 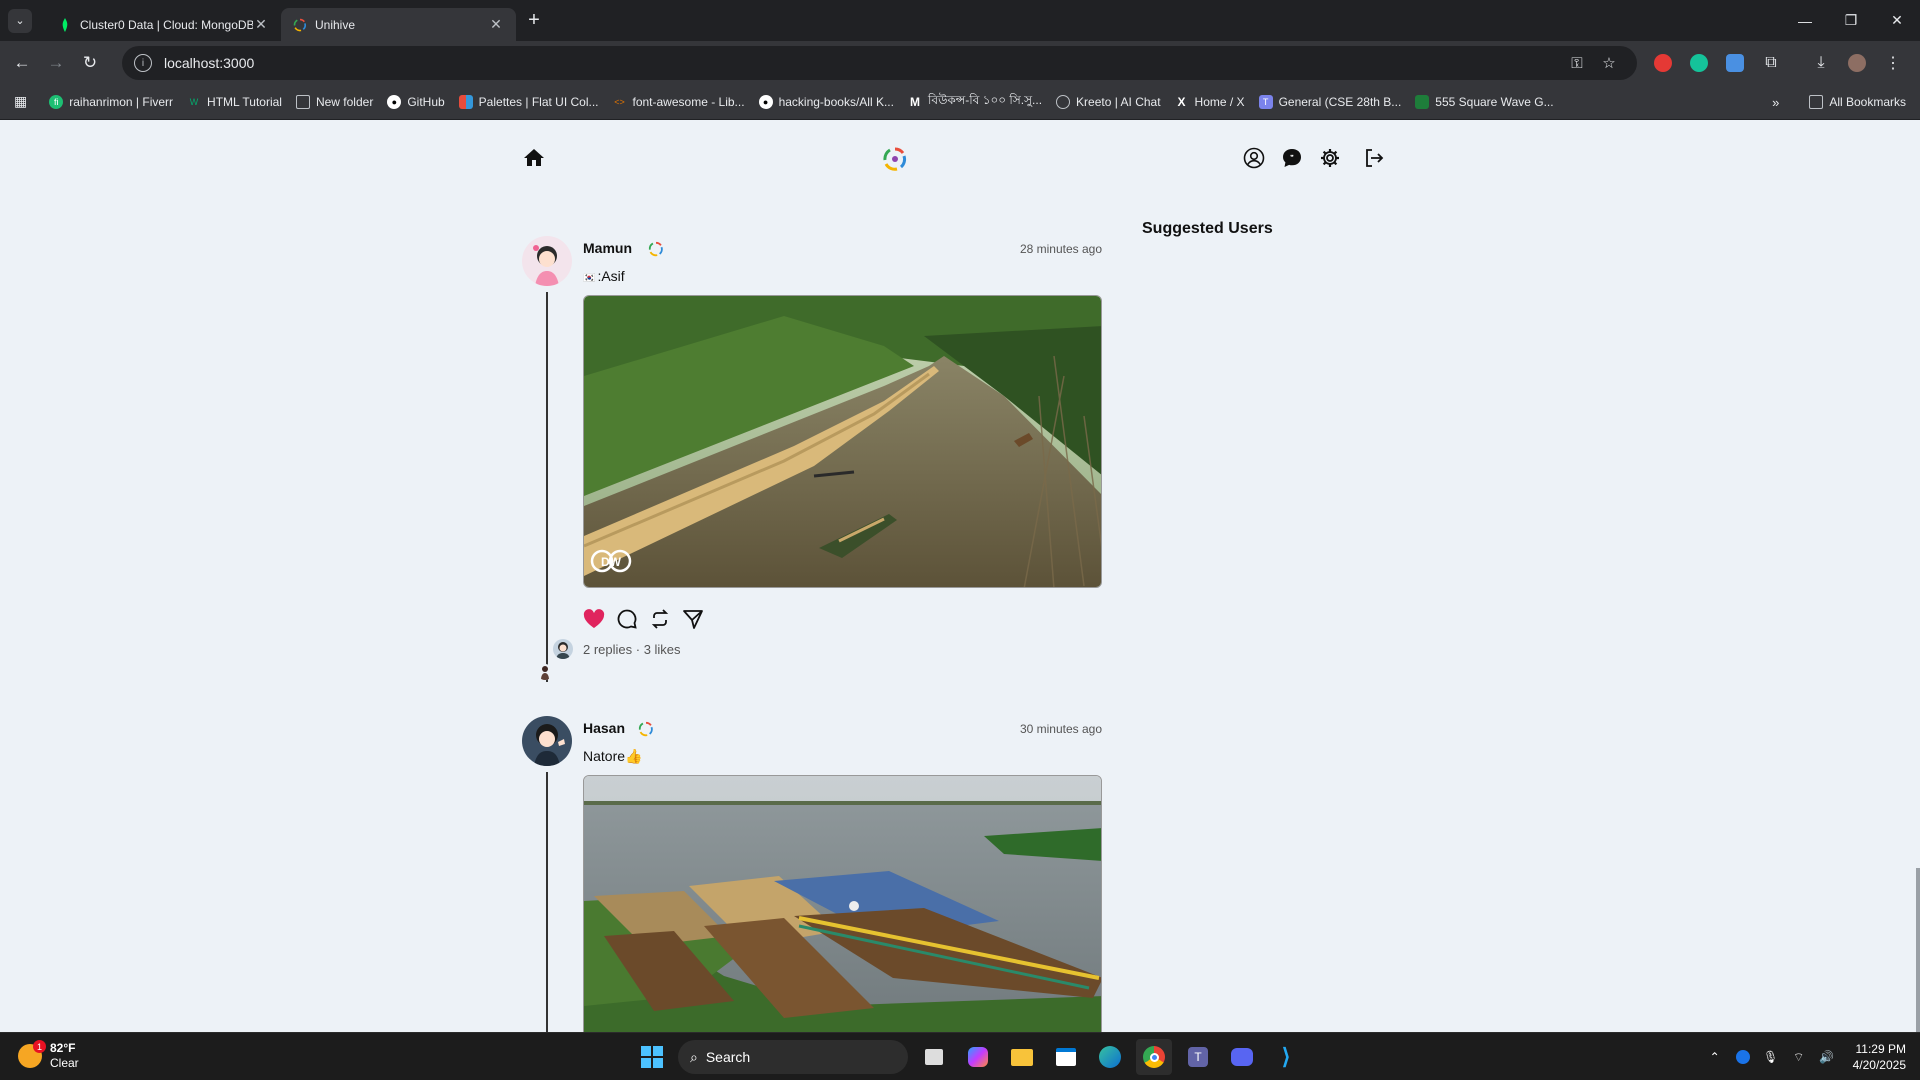 I want to click on apps-grid-icon: ▦, so click(x=20, y=101).